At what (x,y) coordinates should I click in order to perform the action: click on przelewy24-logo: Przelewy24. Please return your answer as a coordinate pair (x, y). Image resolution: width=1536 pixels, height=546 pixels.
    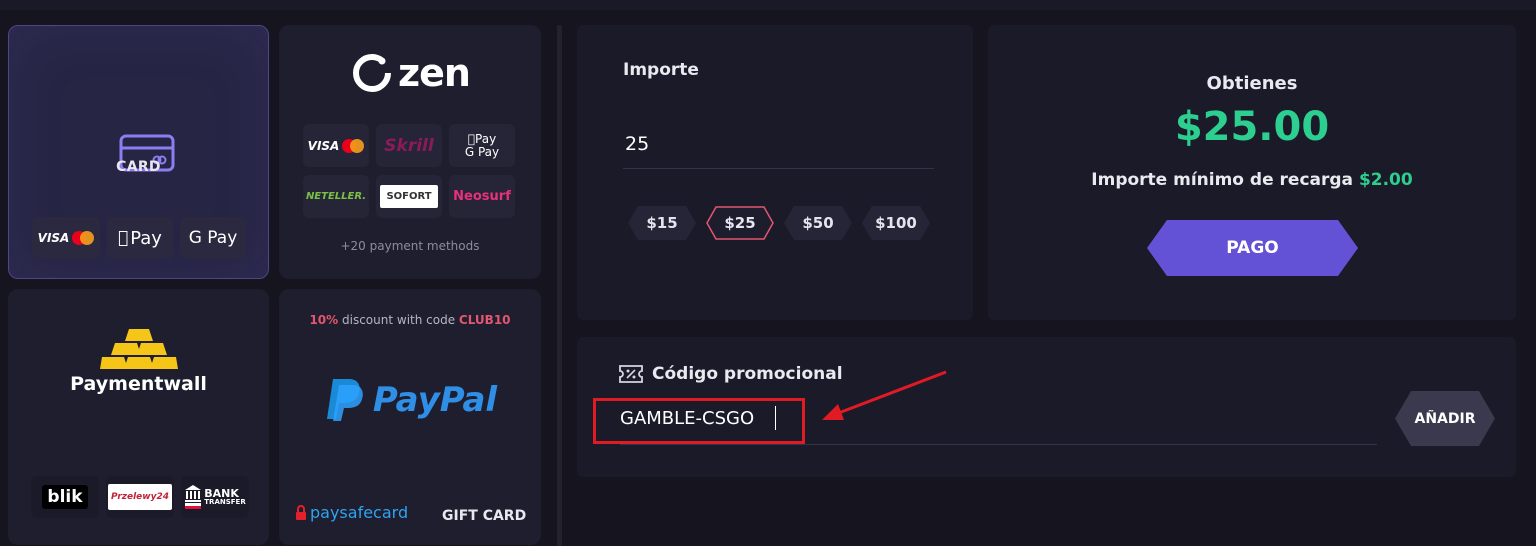
    Looking at the image, I should click on (140, 497).